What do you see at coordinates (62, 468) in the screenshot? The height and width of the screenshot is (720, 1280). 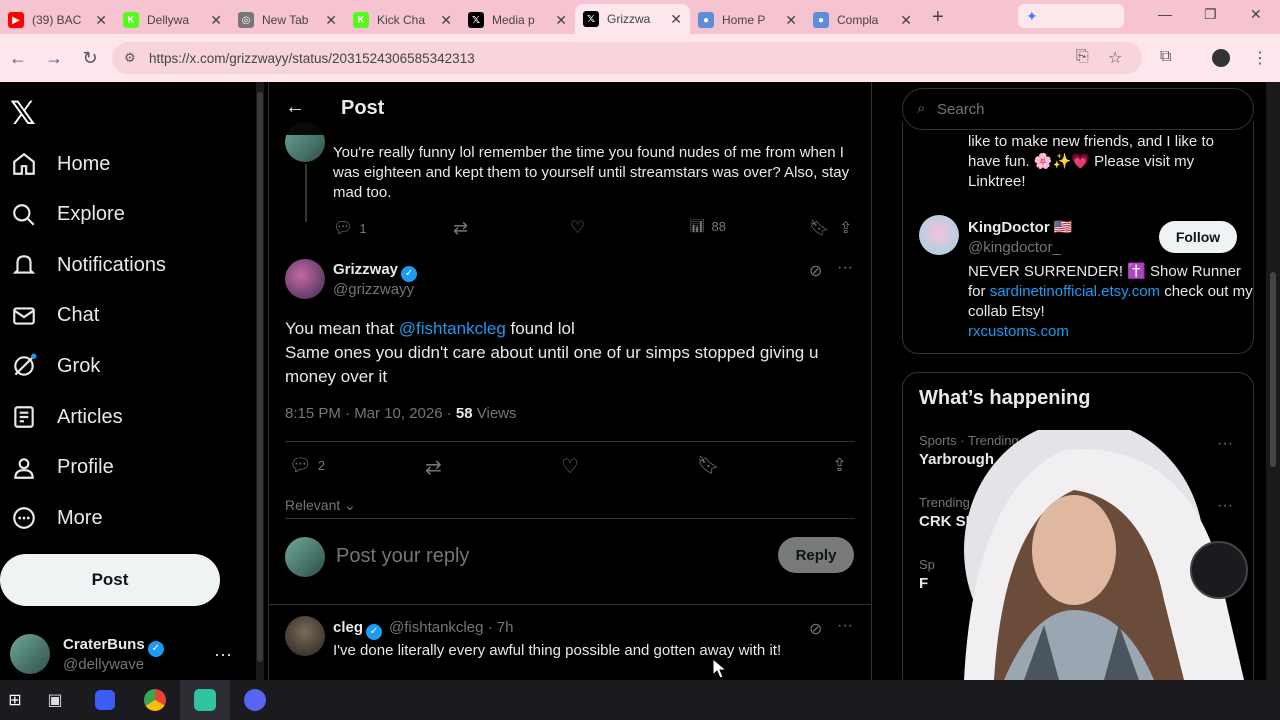 I see `nav-item-profile: Profile` at bounding box center [62, 468].